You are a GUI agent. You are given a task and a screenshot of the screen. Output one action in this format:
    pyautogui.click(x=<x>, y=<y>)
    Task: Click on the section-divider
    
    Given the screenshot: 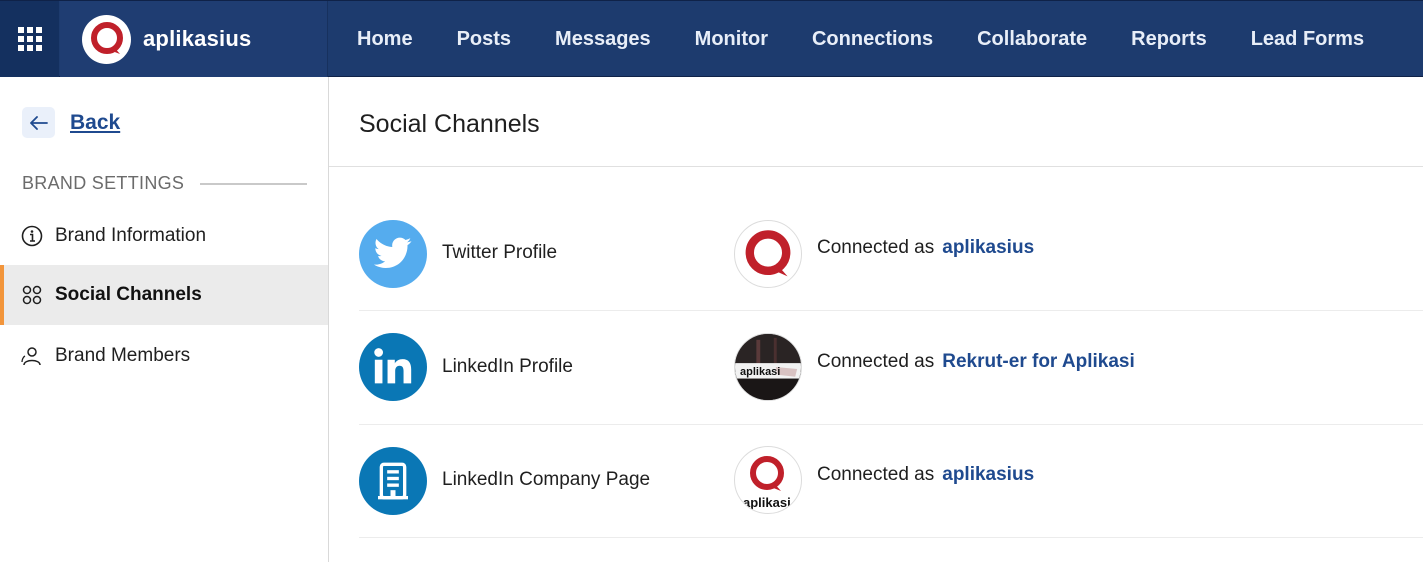 What is the action you would take?
    pyautogui.click(x=254, y=183)
    